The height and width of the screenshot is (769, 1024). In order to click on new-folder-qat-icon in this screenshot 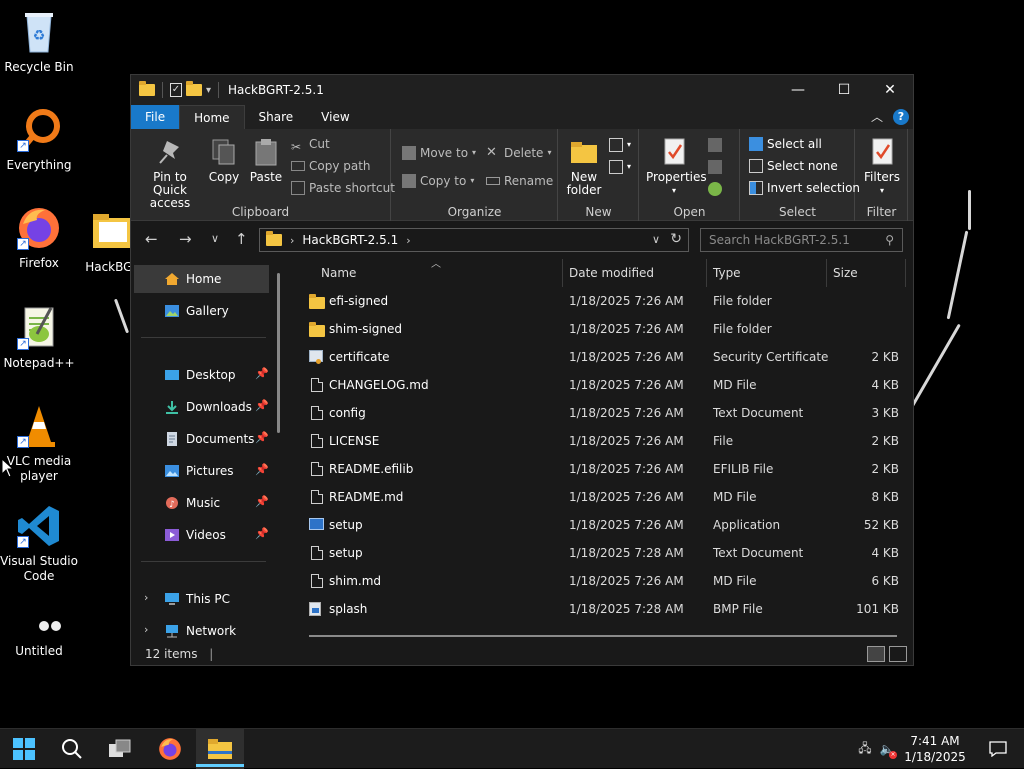, I will do `click(194, 88)`.